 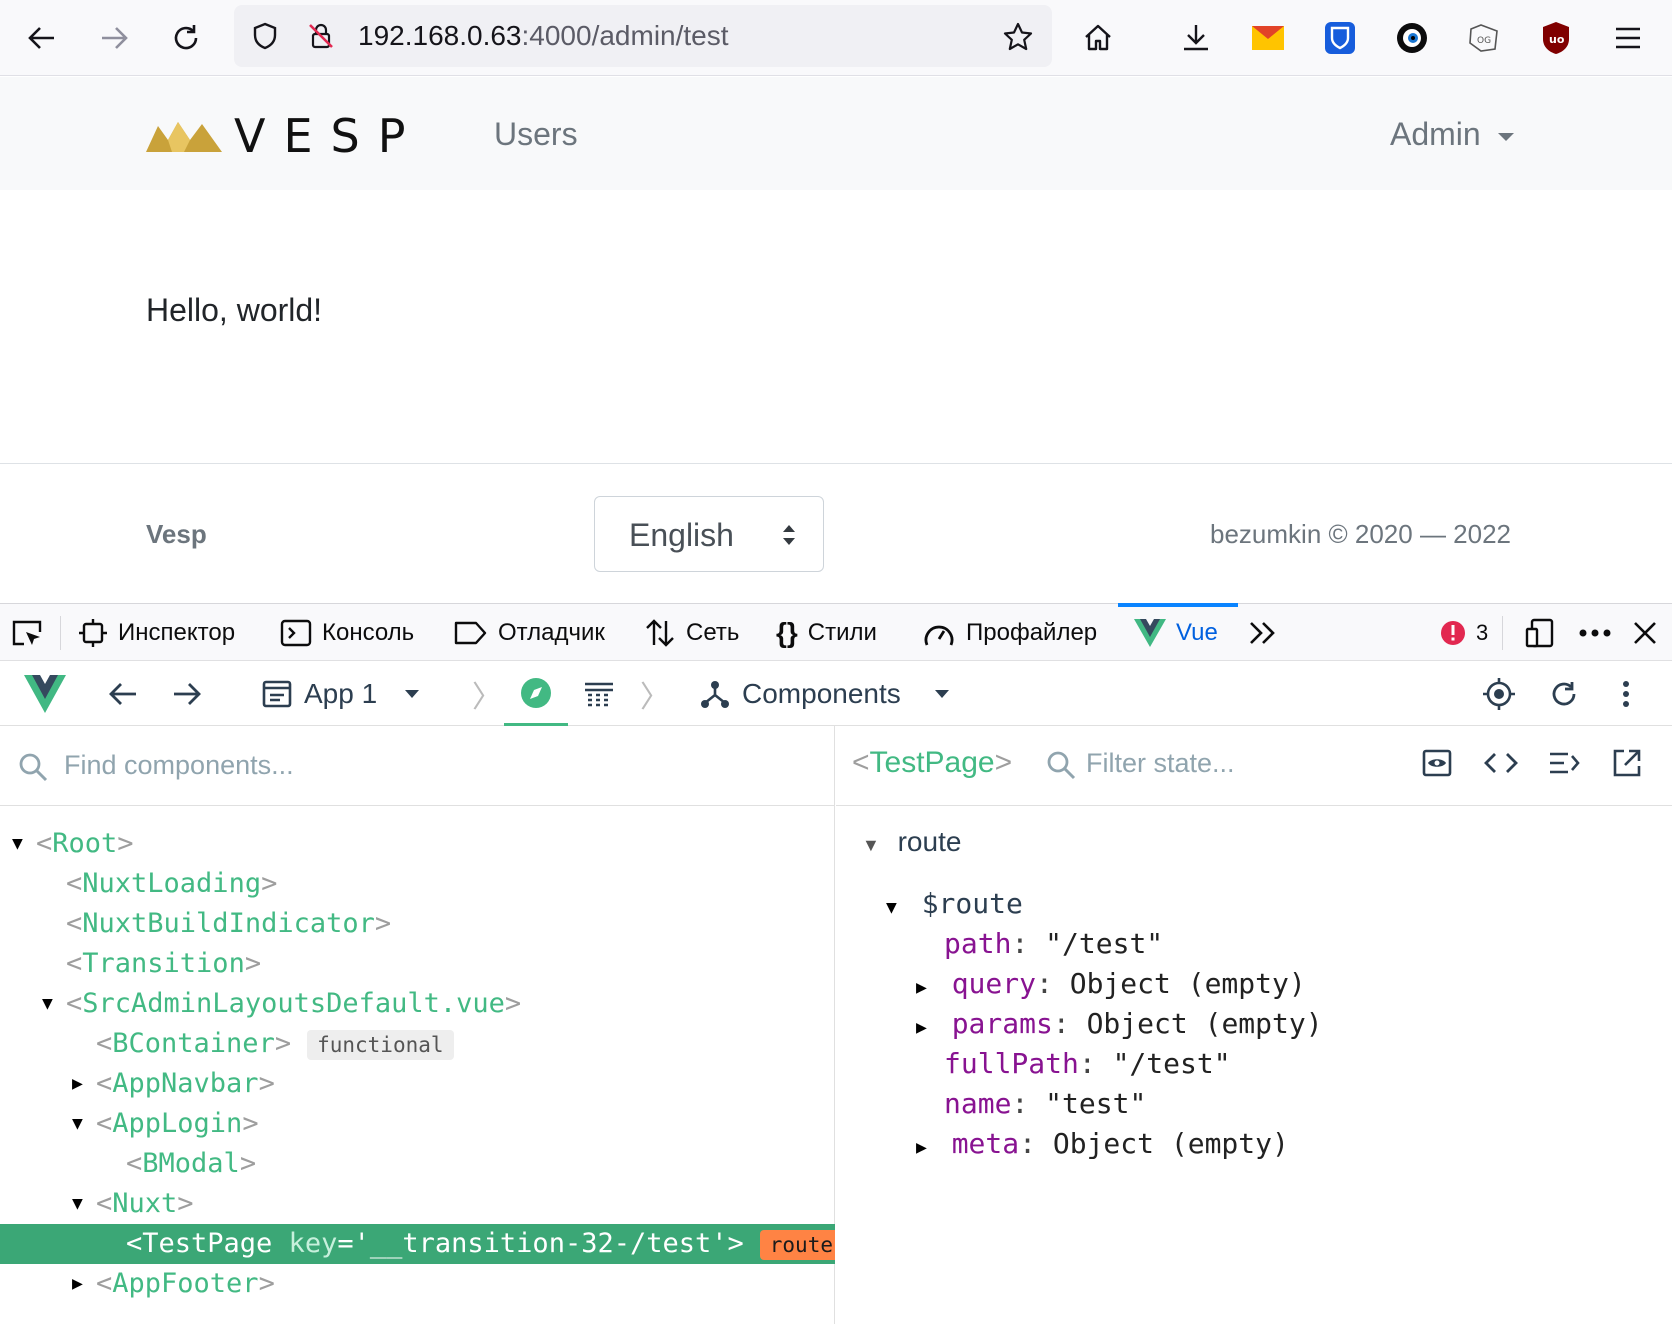 What do you see at coordinates (551, 632) in the screenshot?
I see `tab-debugger-label: Отладчик` at bounding box center [551, 632].